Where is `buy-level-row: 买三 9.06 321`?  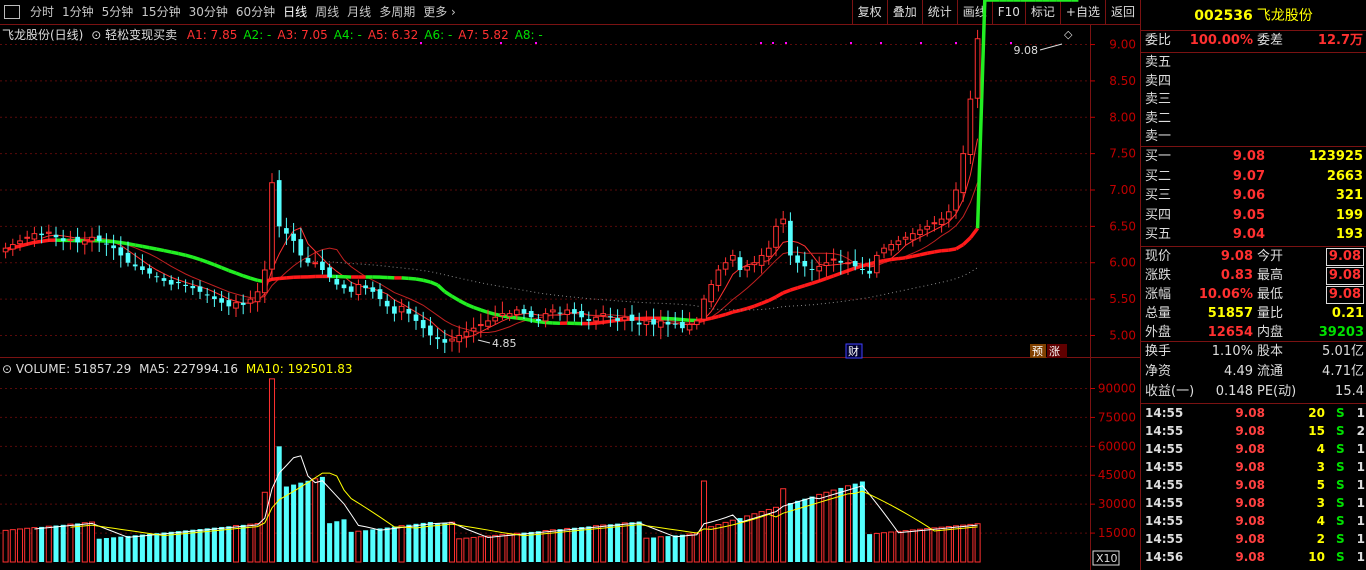 buy-level-row: 买三 9.06 321 is located at coordinates (1253, 196).